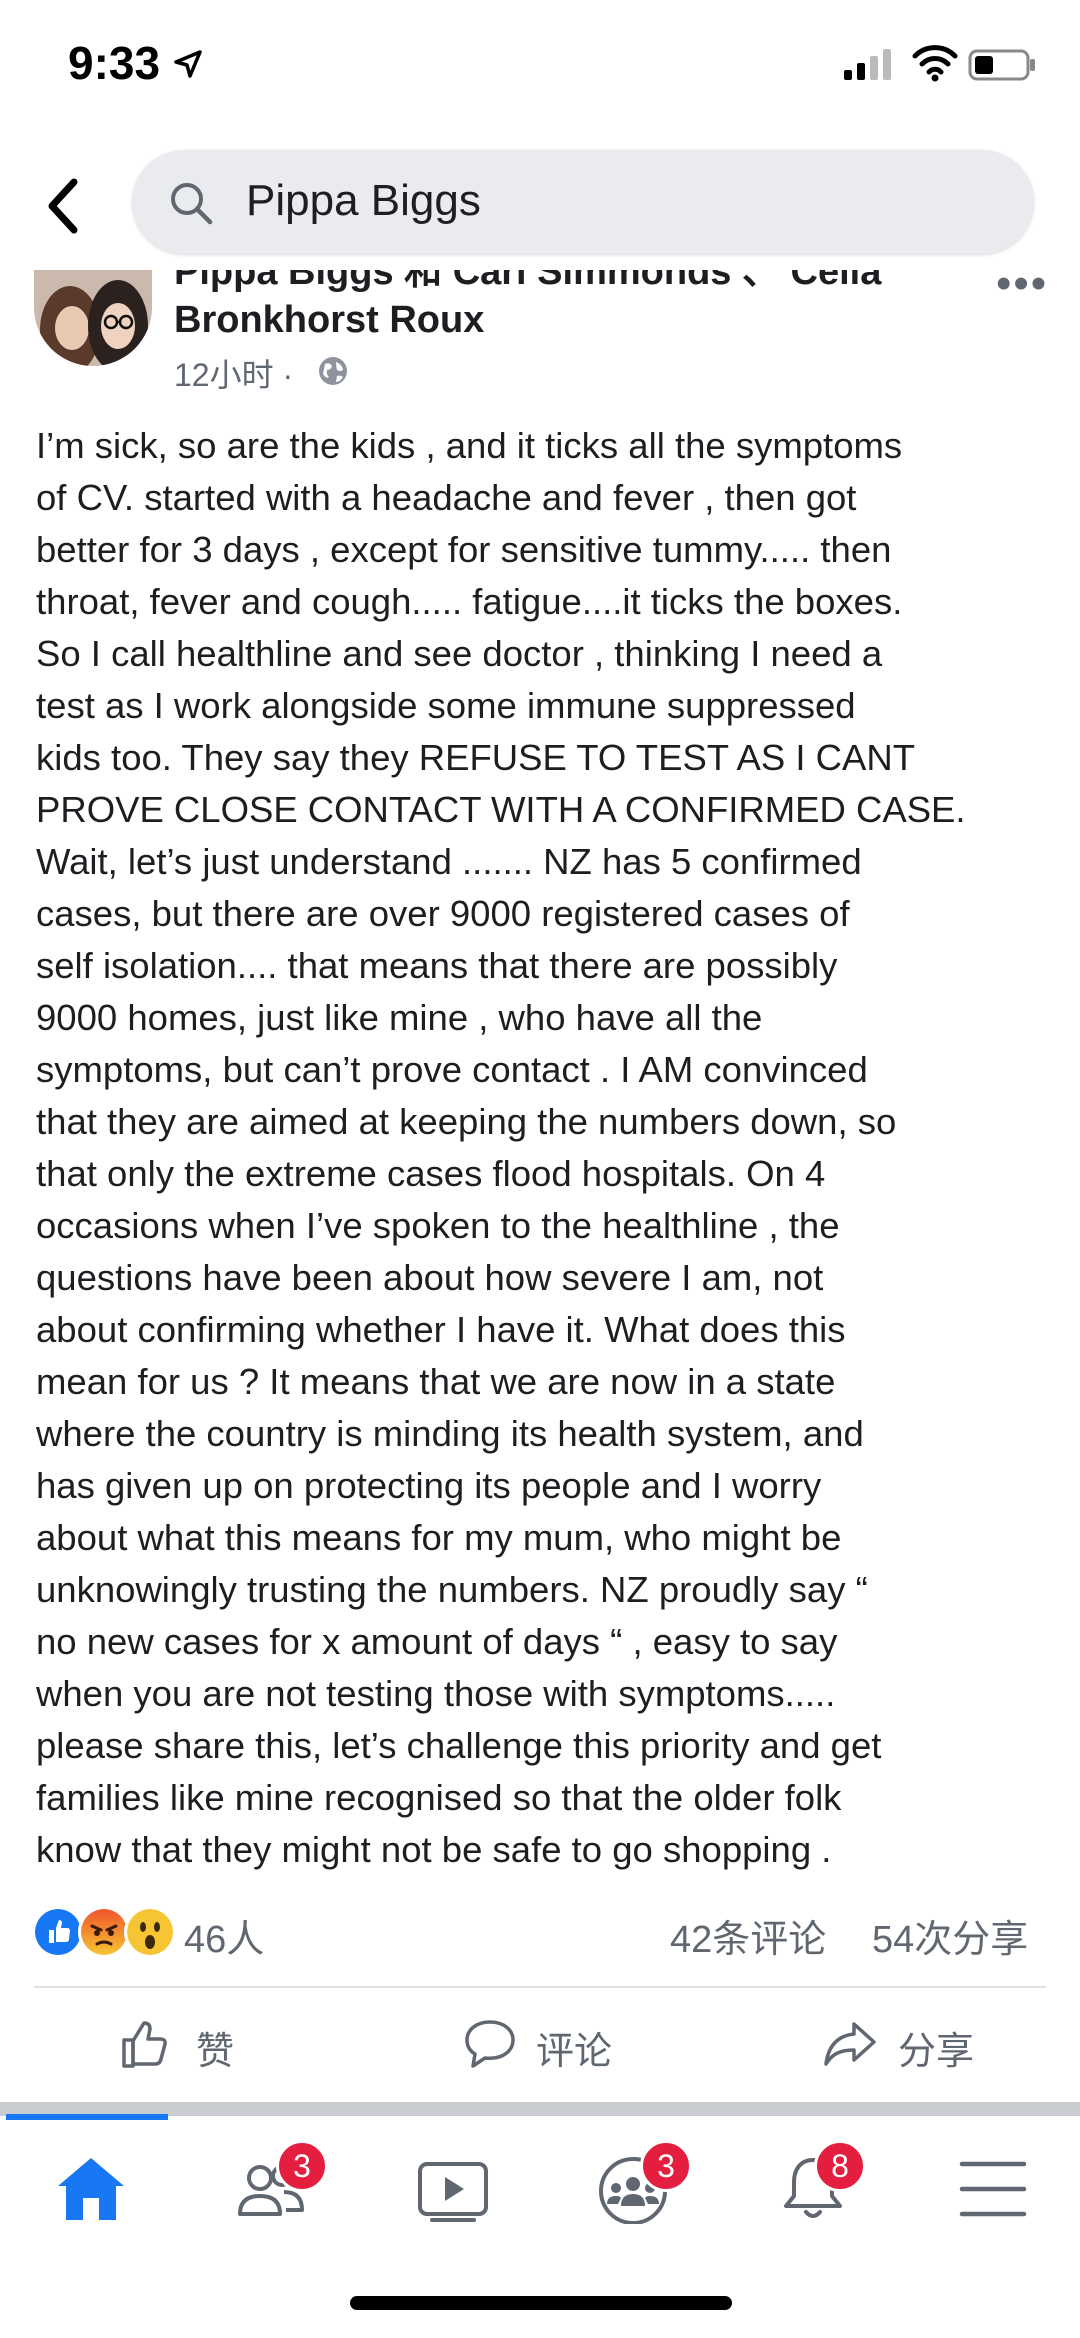  I want to click on share-button: 分享, so click(902, 2045).